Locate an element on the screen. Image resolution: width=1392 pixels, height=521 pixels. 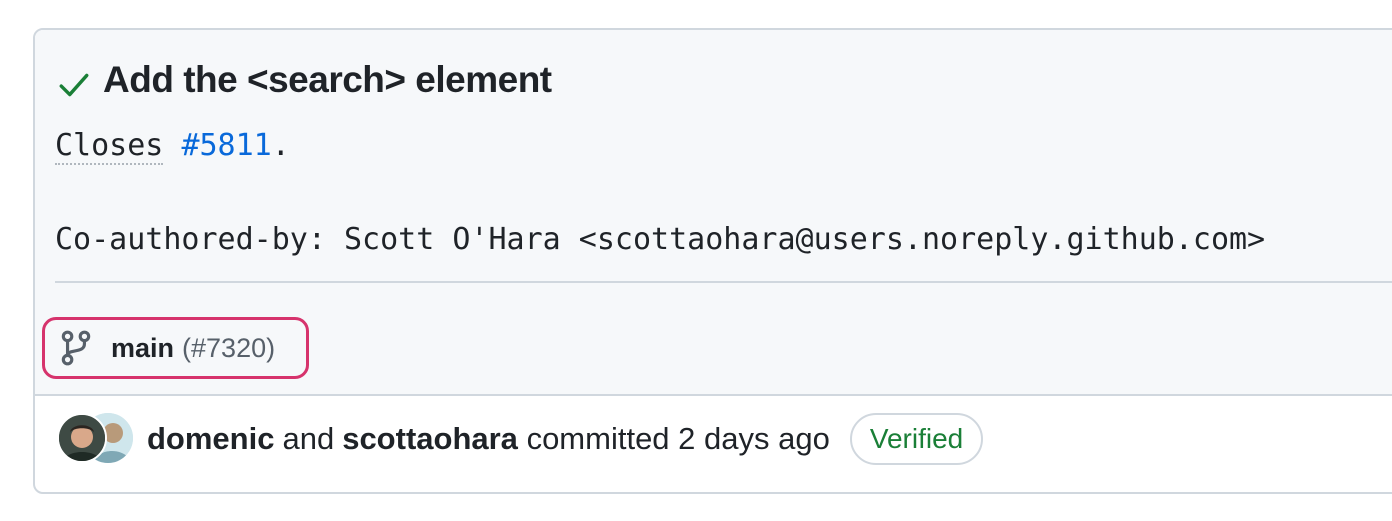
commit-title-row: Add the <search> element is located at coordinates (304, 80).